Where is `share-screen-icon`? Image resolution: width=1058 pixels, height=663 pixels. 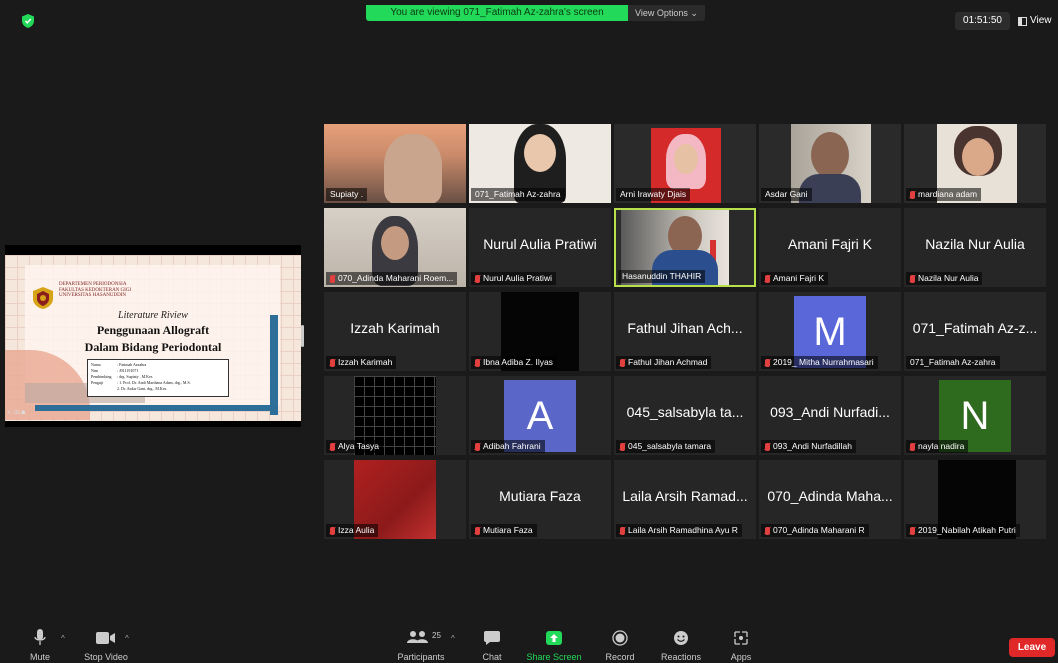 share-screen-icon is located at coordinates (554, 638).